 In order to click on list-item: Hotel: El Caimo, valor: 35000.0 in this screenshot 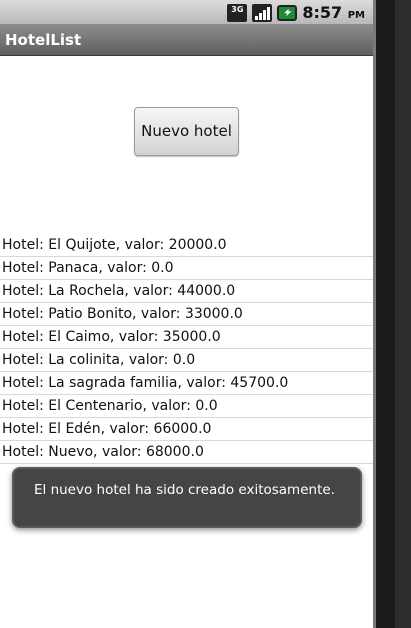, I will do `click(186, 337)`.